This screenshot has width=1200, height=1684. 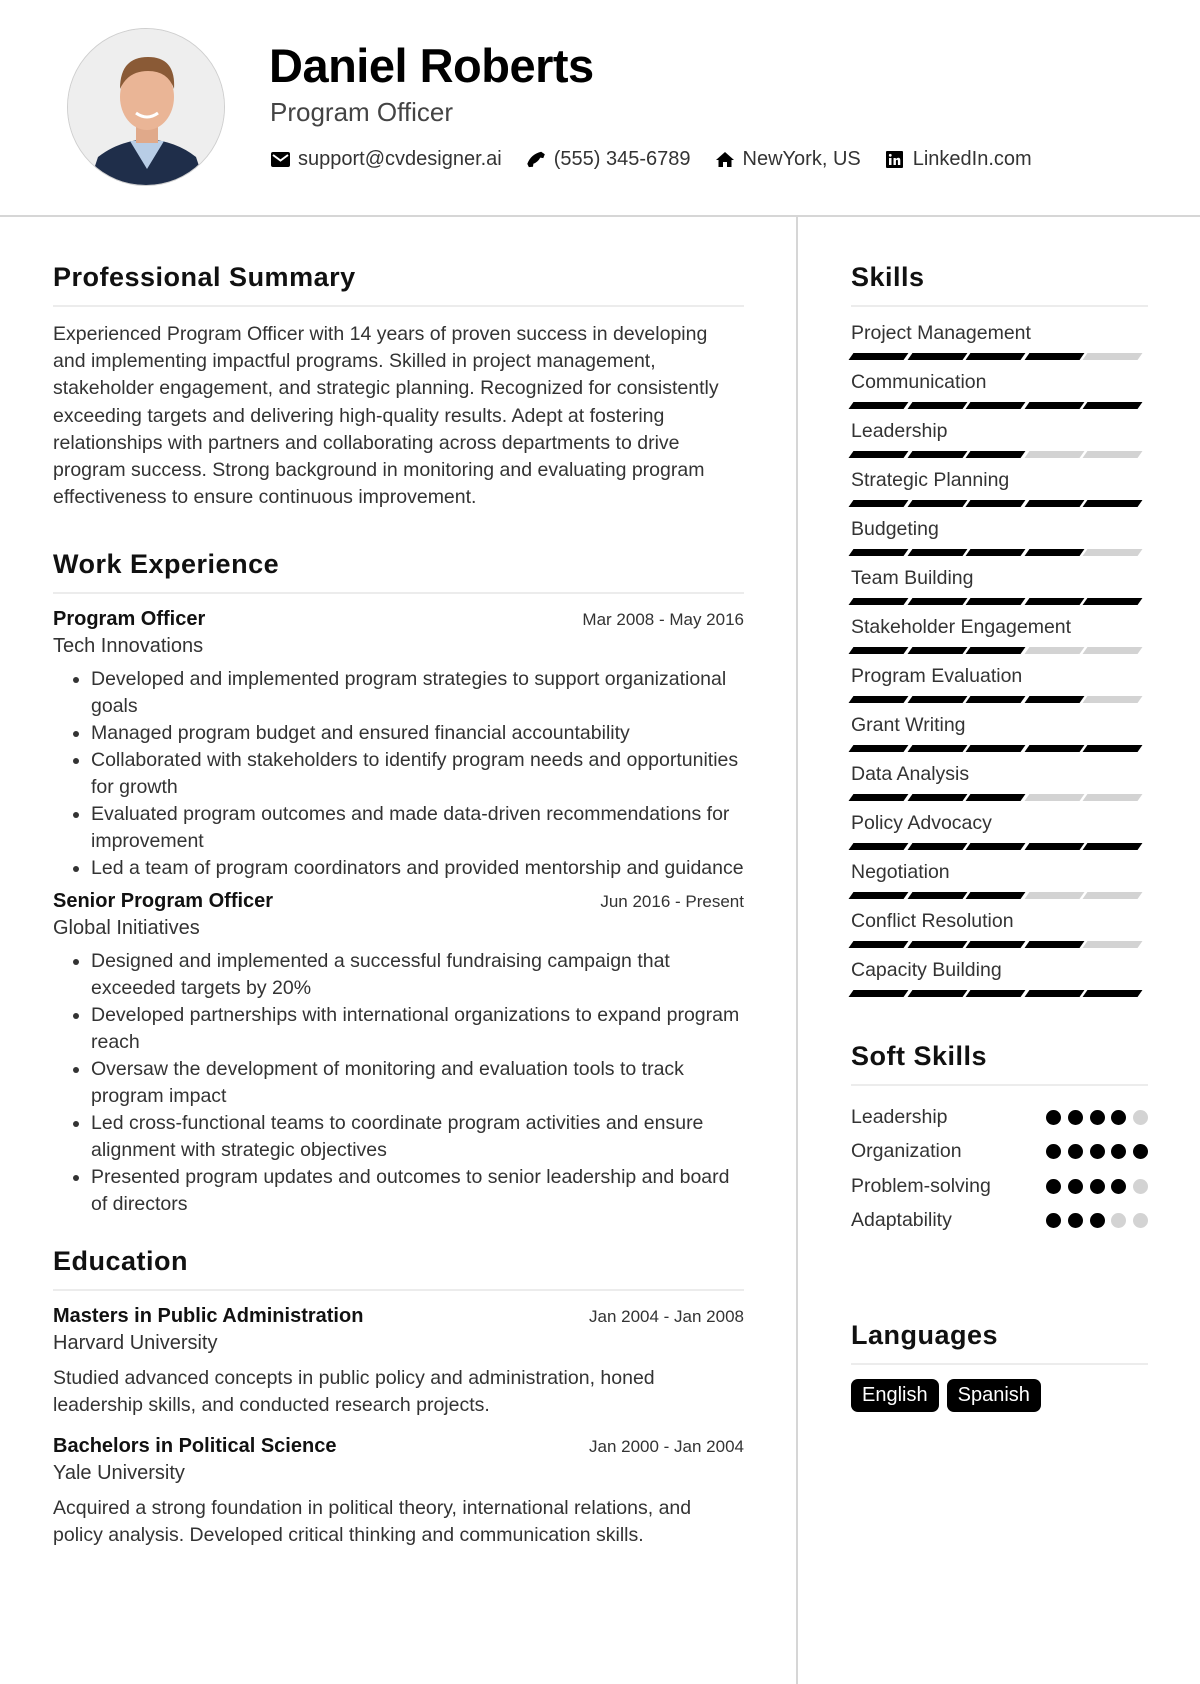 I want to click on profile-photo, so click(x=146, y=107).